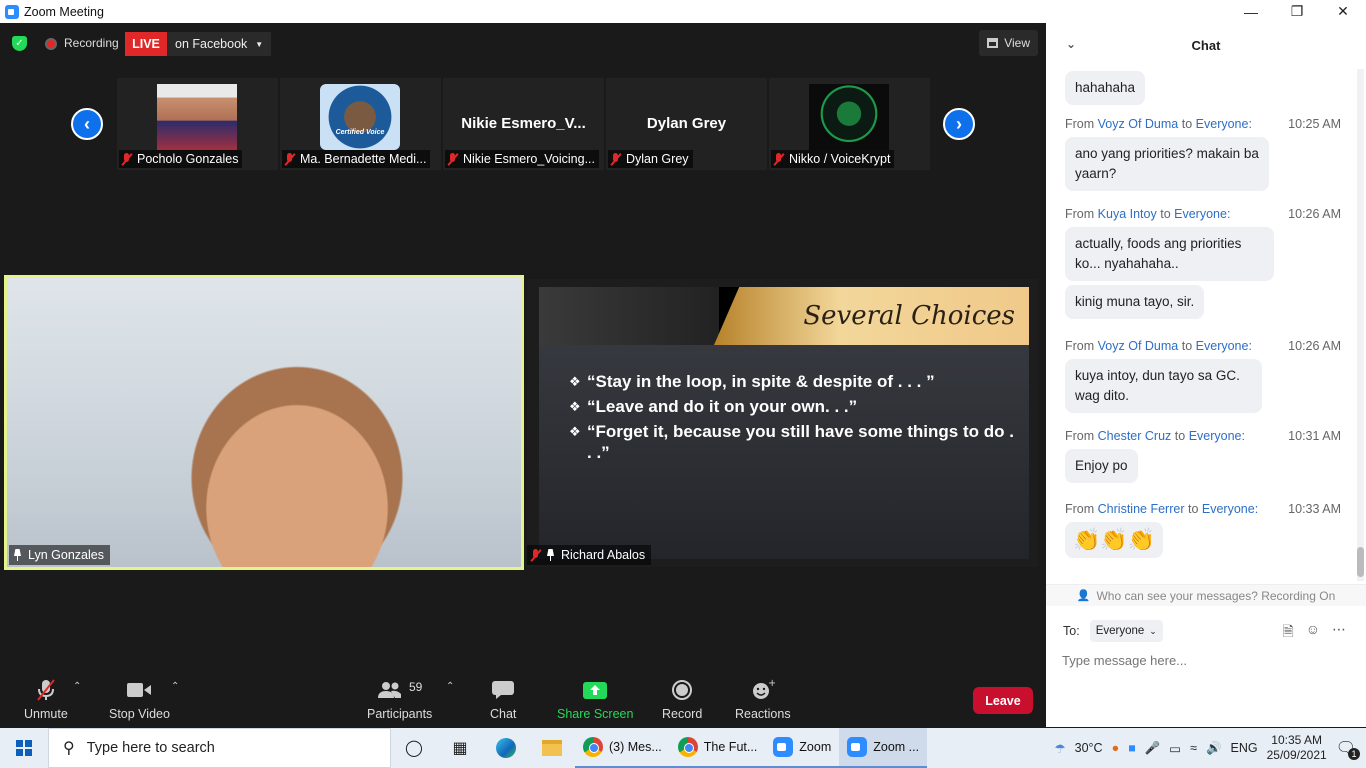 This screenshot has height=768, width=1366. What do you see at coordinates (1244, 748) in the screenshot?
I see `language-indicator: ENG` at bounding box center [1244, 748].